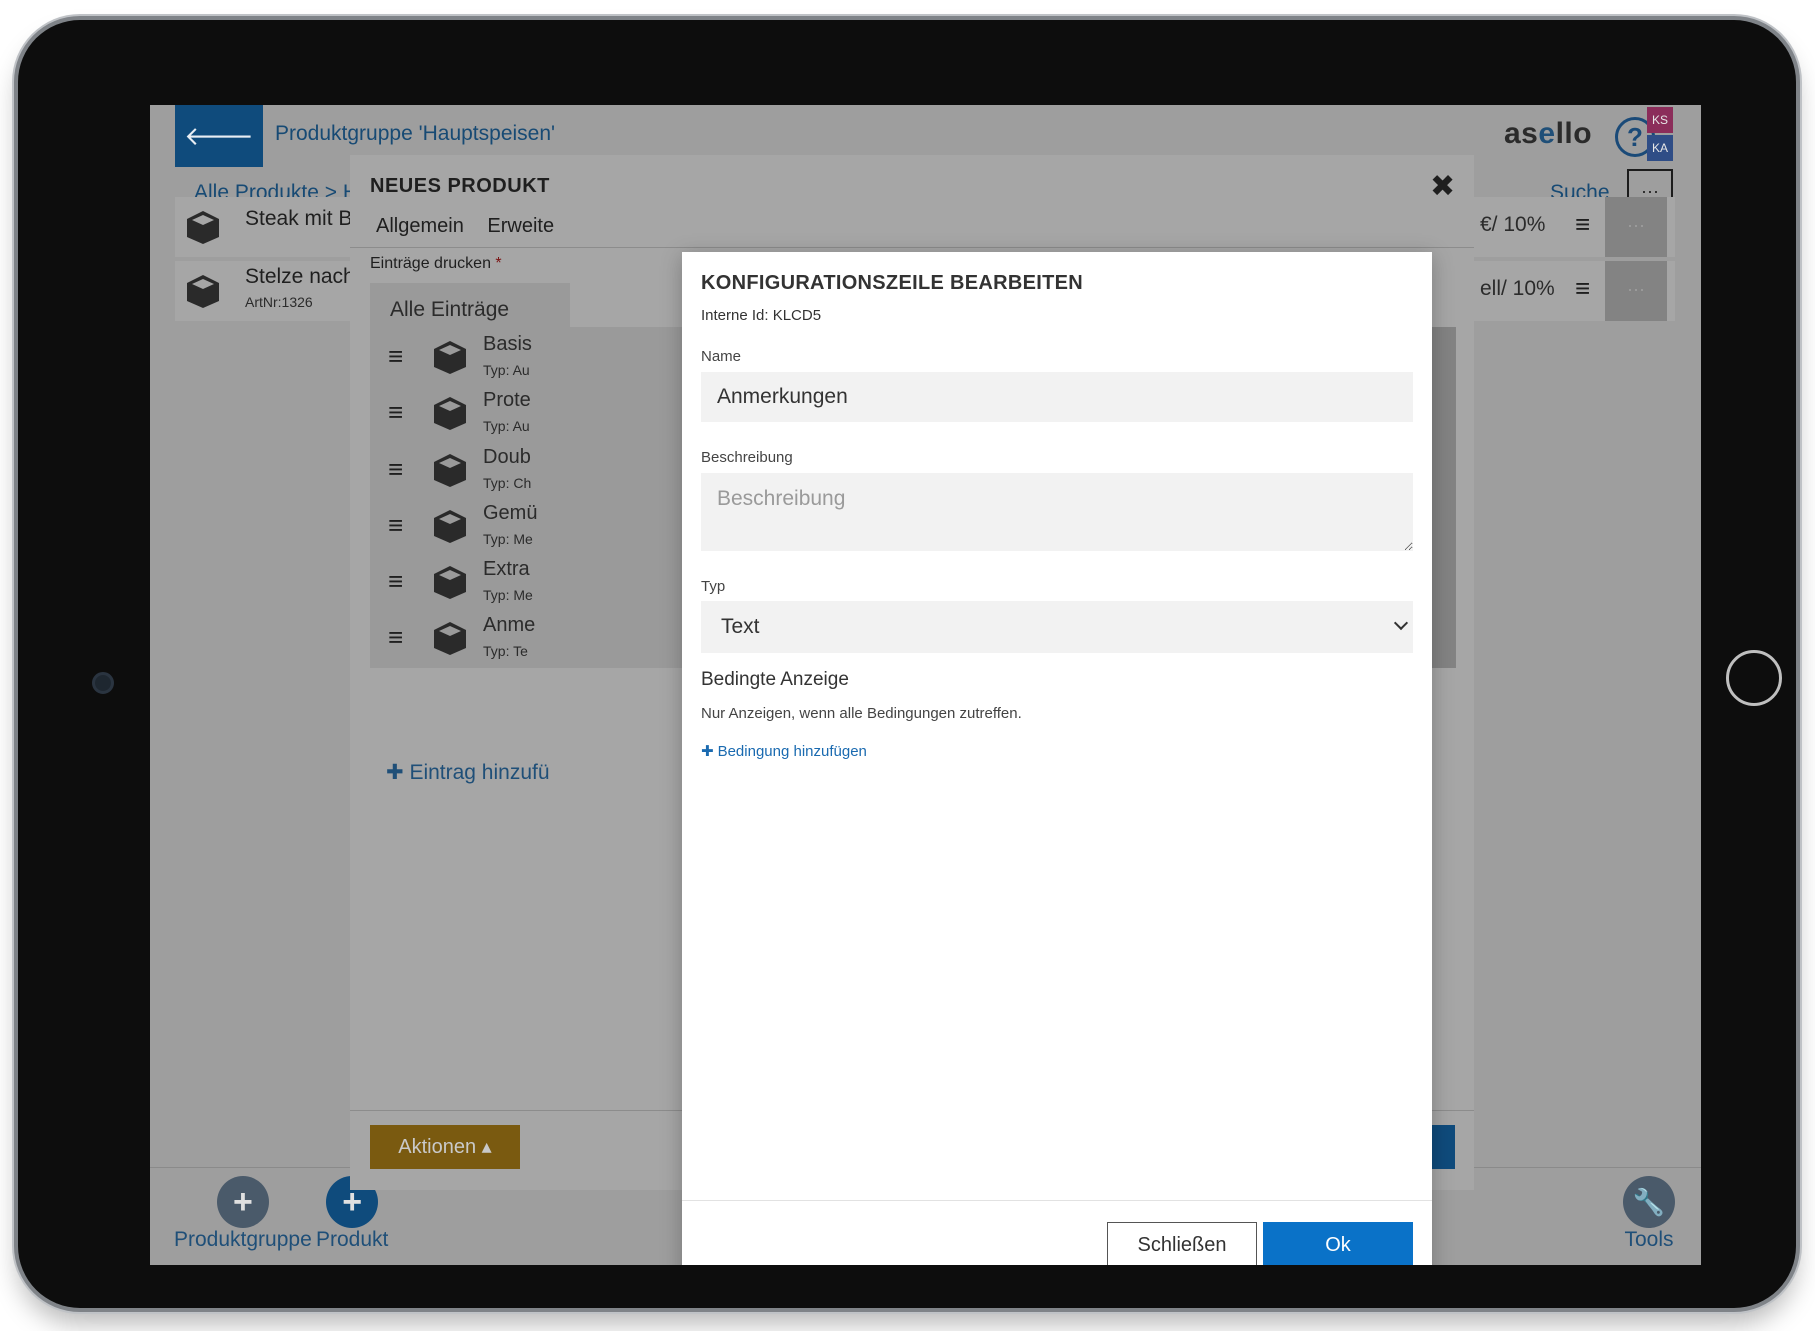 The height and width of the screenshot is (1331, 1815). I want to click on entry-title: Prote, so click(507, 400).